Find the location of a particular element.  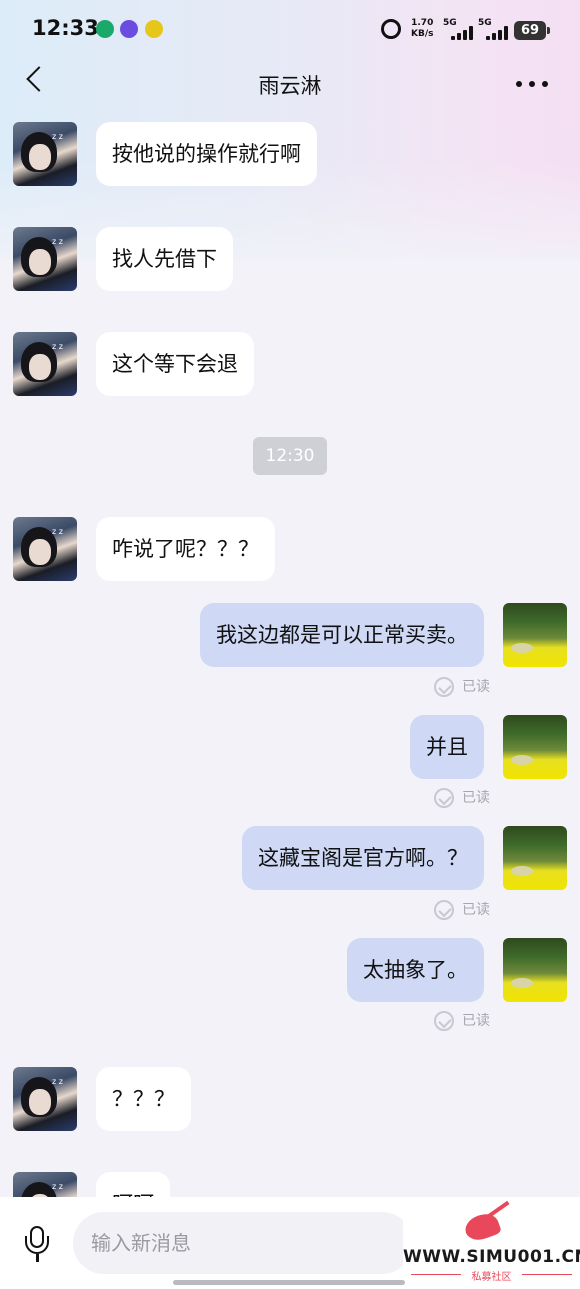

alarm-icon is located at coordinates (391, 29).